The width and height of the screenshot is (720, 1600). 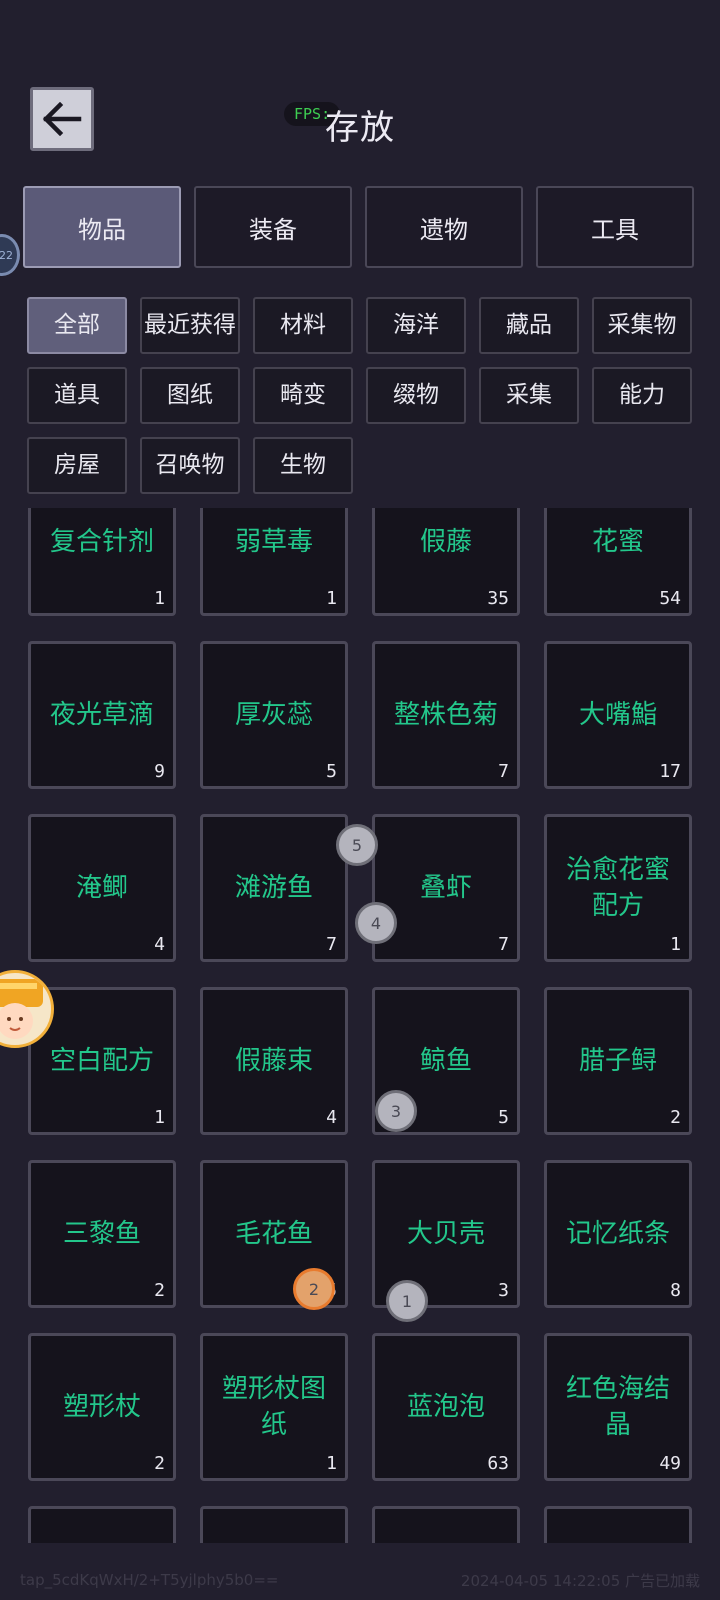 I want to click on item-slot: 治愈花蜜配方 1, so click(x=618, y=888).